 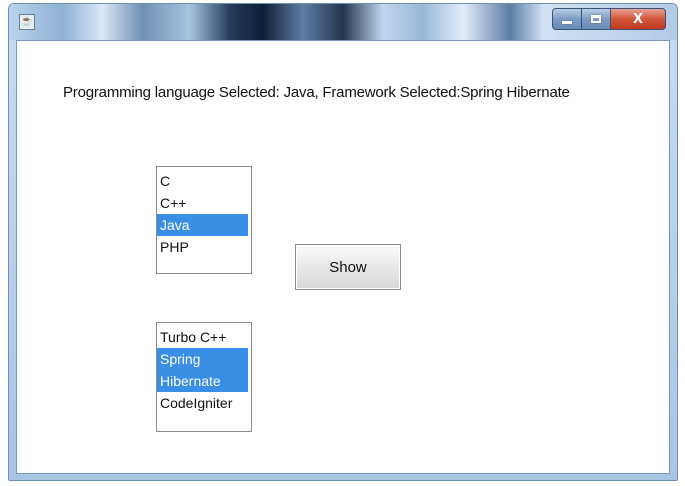 I want to click on list-item-turbo-cpp: Turbo C++, so click(x=202, y=337).